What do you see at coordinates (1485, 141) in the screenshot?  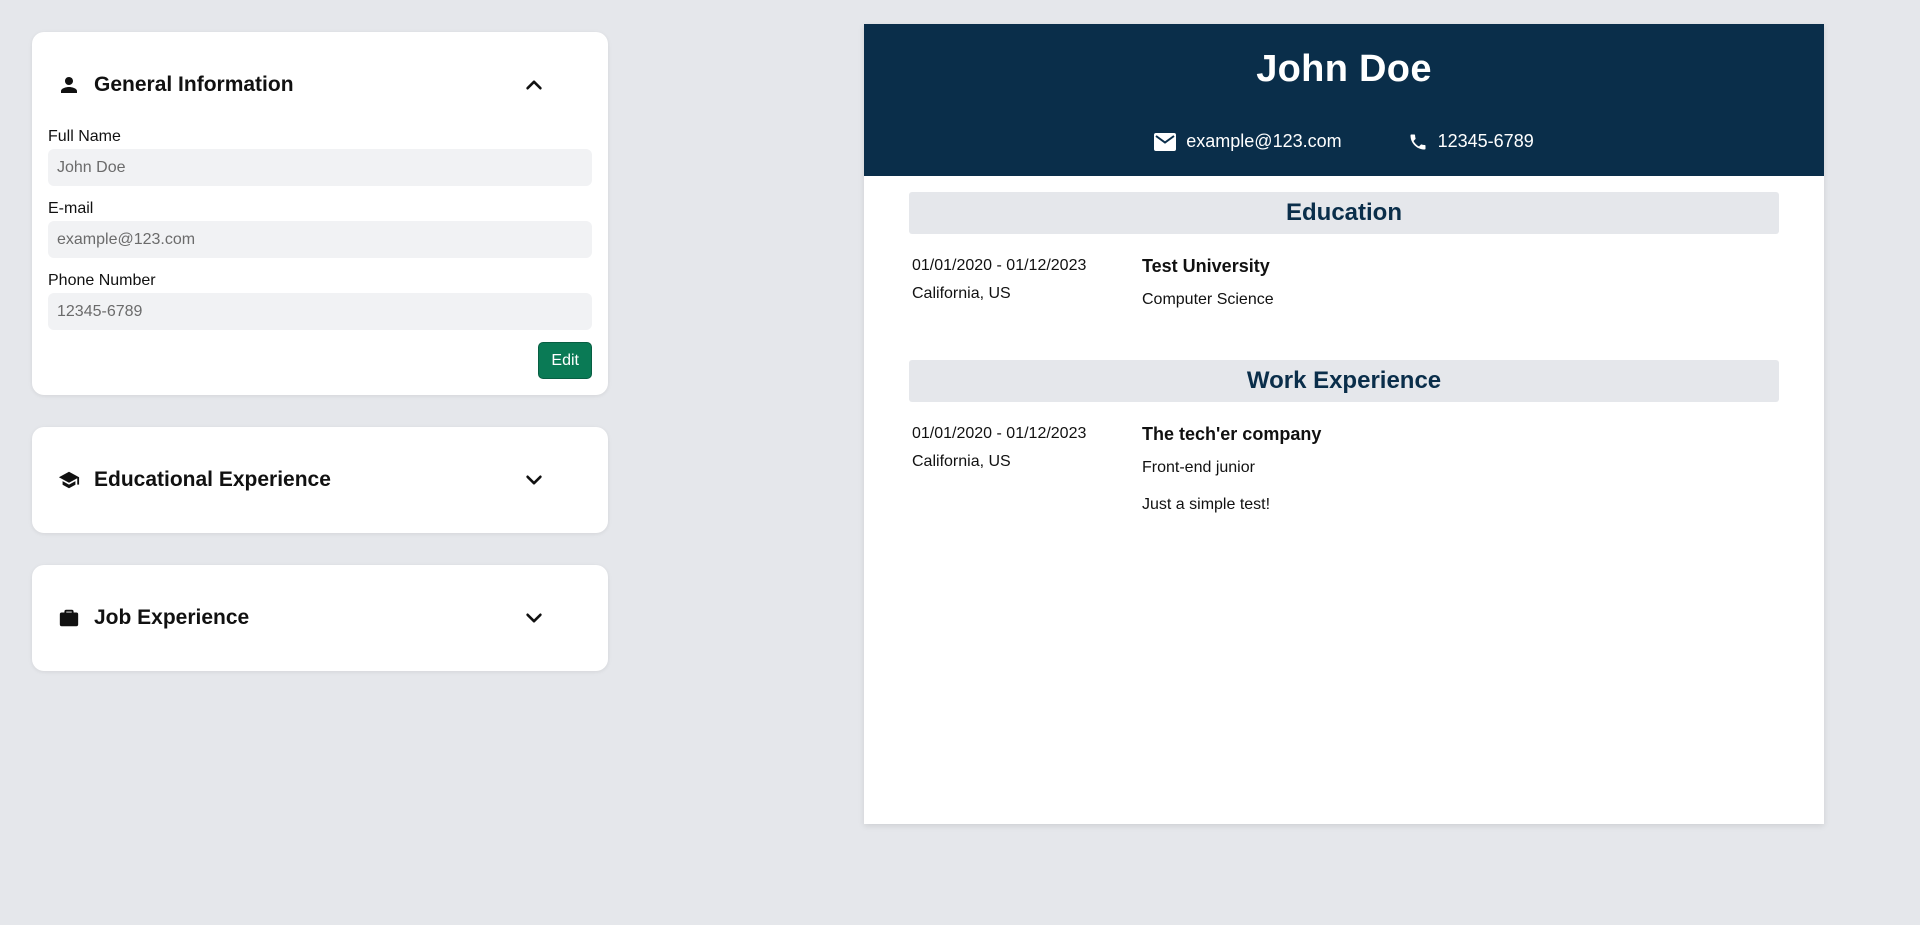 I see `cv-phone-text: 12345-6789` at bounding box center [1485, 141].